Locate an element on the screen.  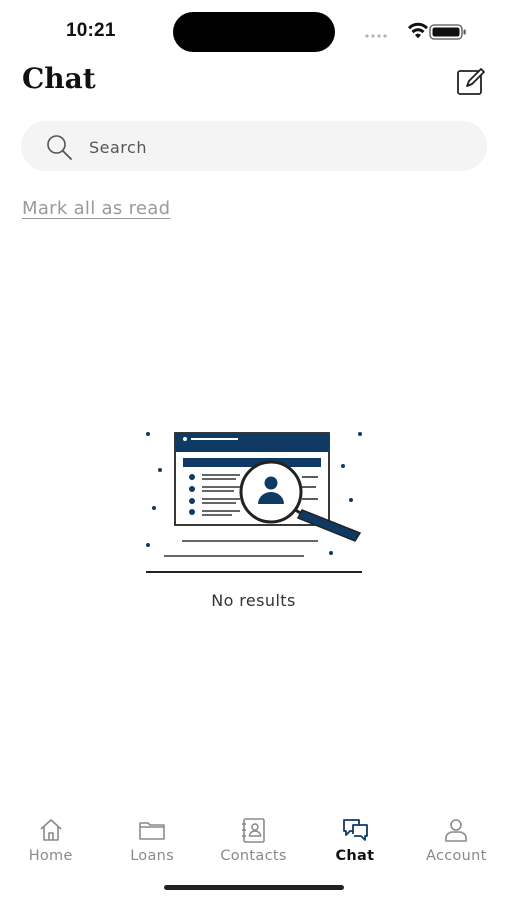
wifi-icon is located at coordinates (418, 30).